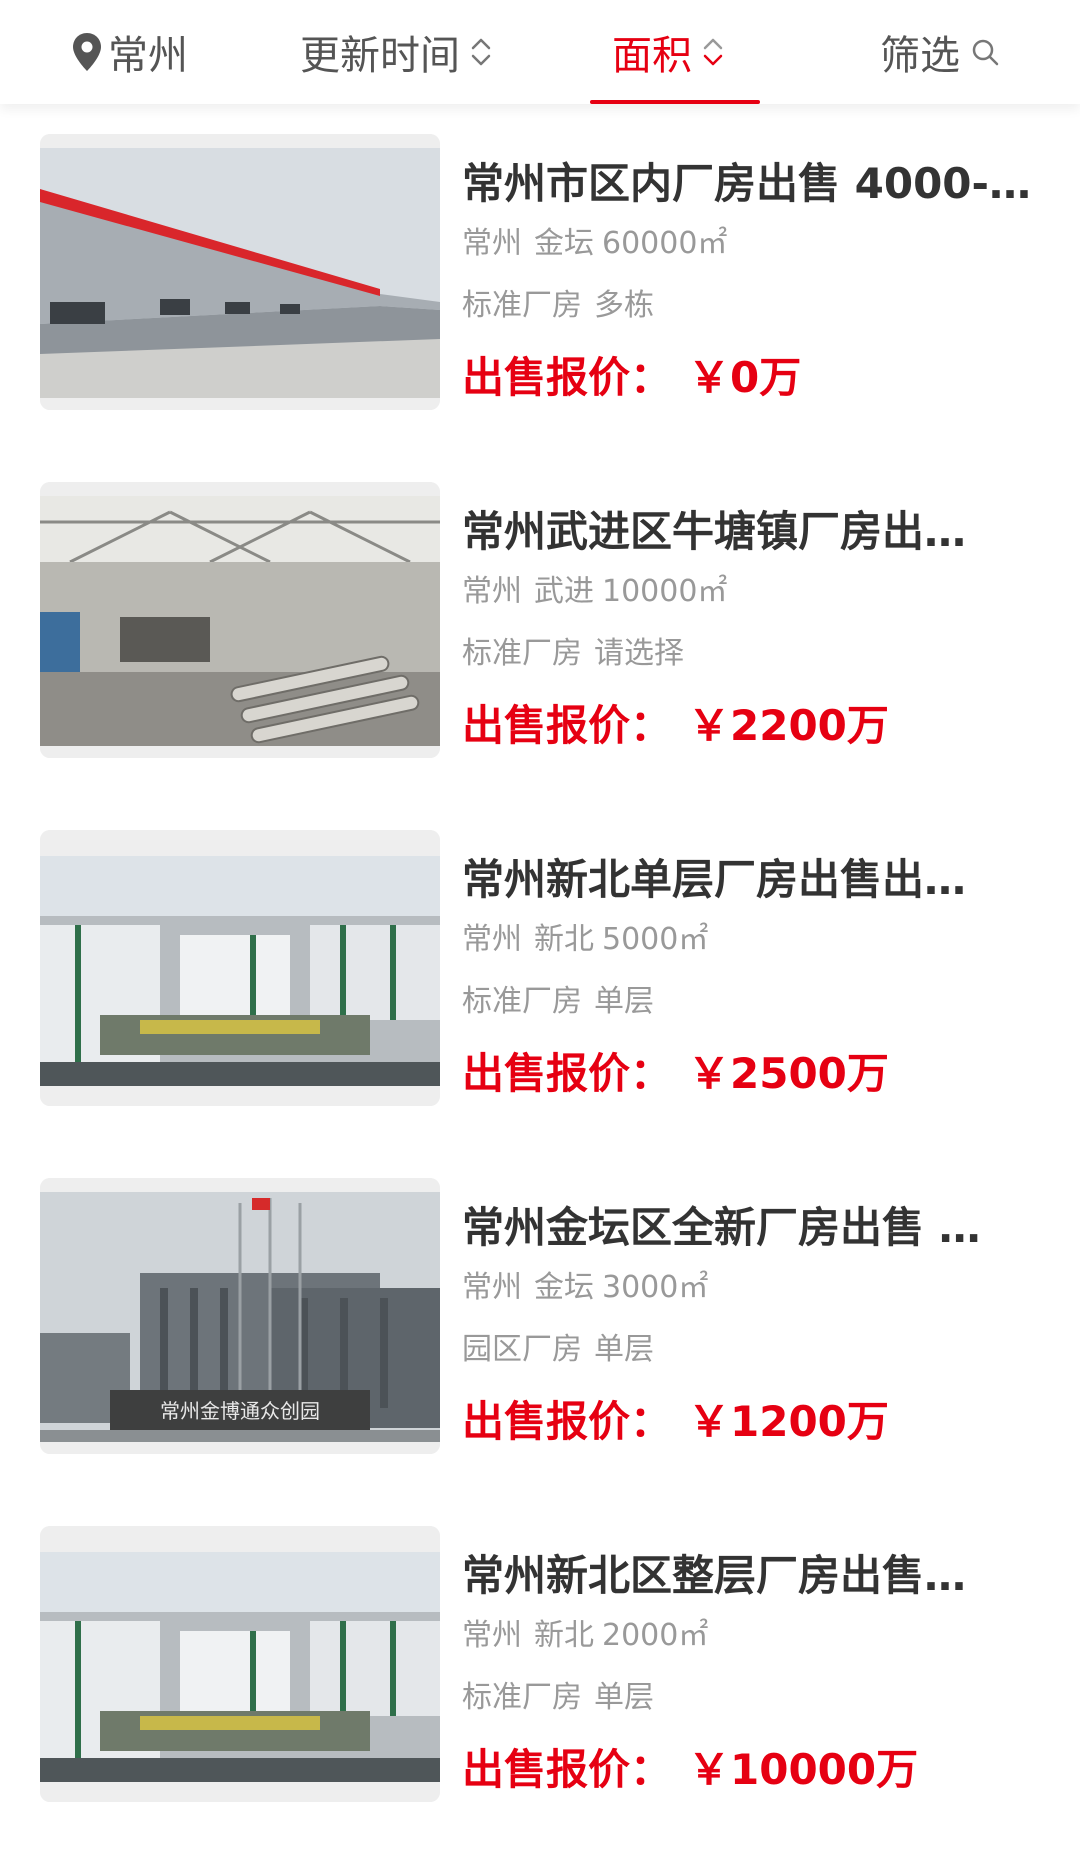 The height and width of the screenshot is (1868, 1080). Describe the element at coordinates (148, 56) in the screenshot. I see `city-filter-label: 常州` at that location.